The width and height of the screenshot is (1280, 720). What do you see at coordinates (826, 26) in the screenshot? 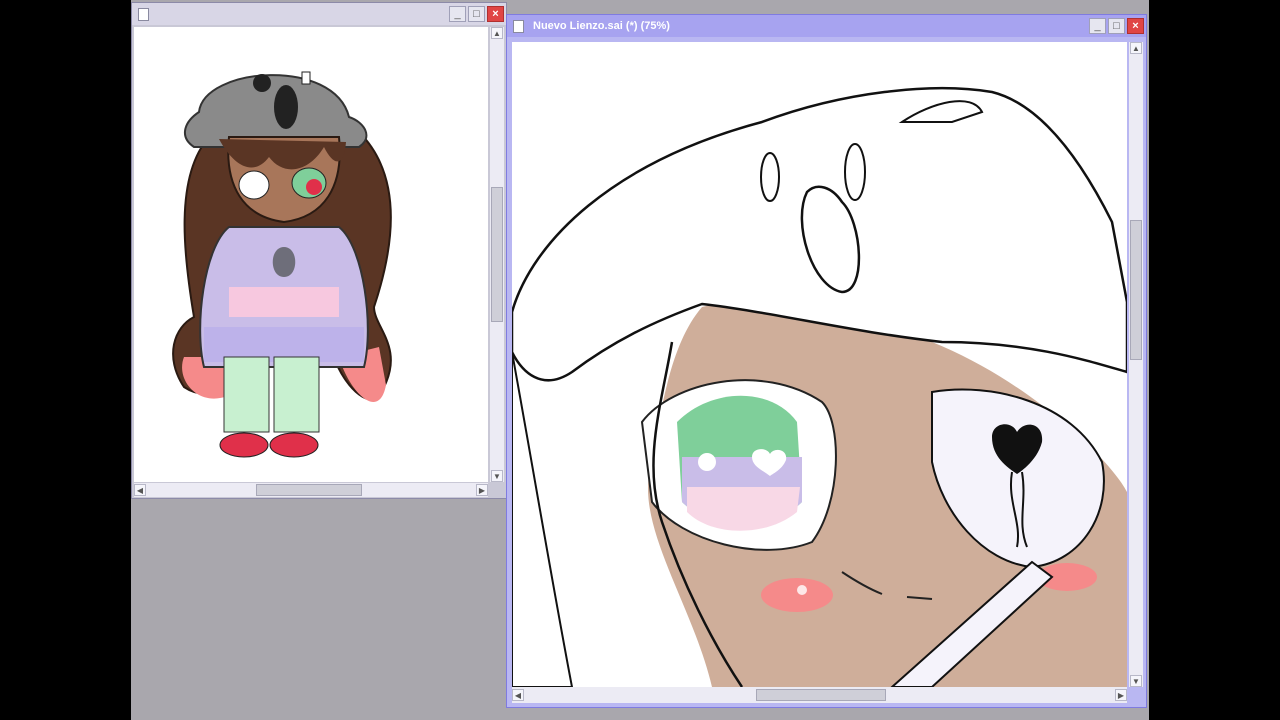
I see `main-window-titlebar: Nuevo Lienzo.sai (*) (75%) _ □ ×` at bounding box center [826, 26].